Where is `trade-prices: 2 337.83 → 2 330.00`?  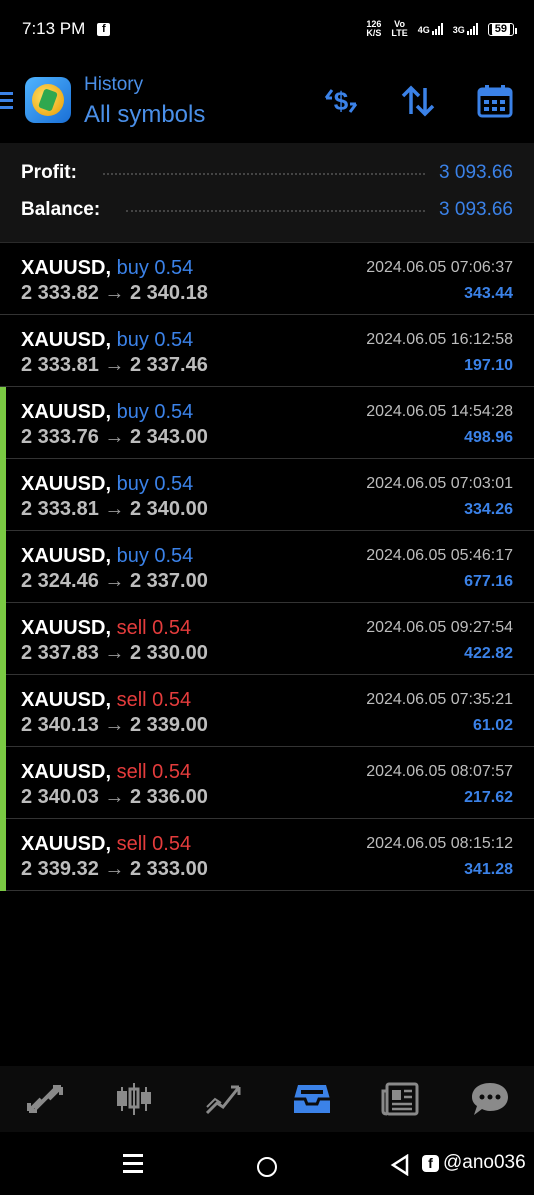 trade-prices: 2 337.83 → 2 330.00 is located at coordinates (114, 653).